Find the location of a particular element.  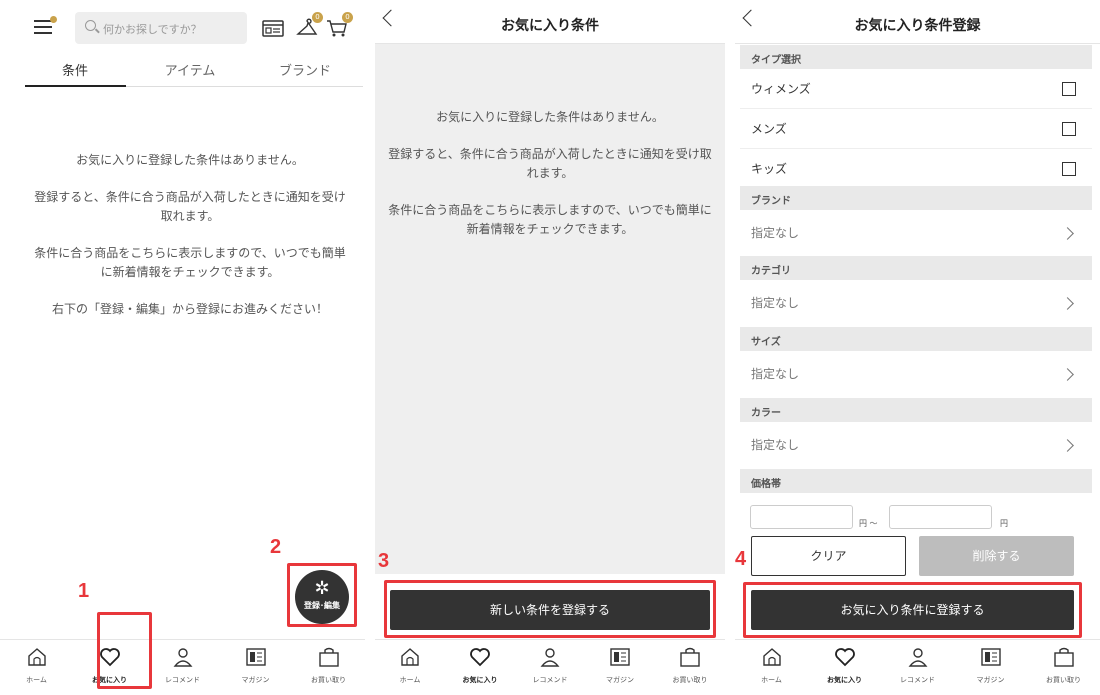

nav-header: お気に入り条件 is located at coordinates (550, 22).